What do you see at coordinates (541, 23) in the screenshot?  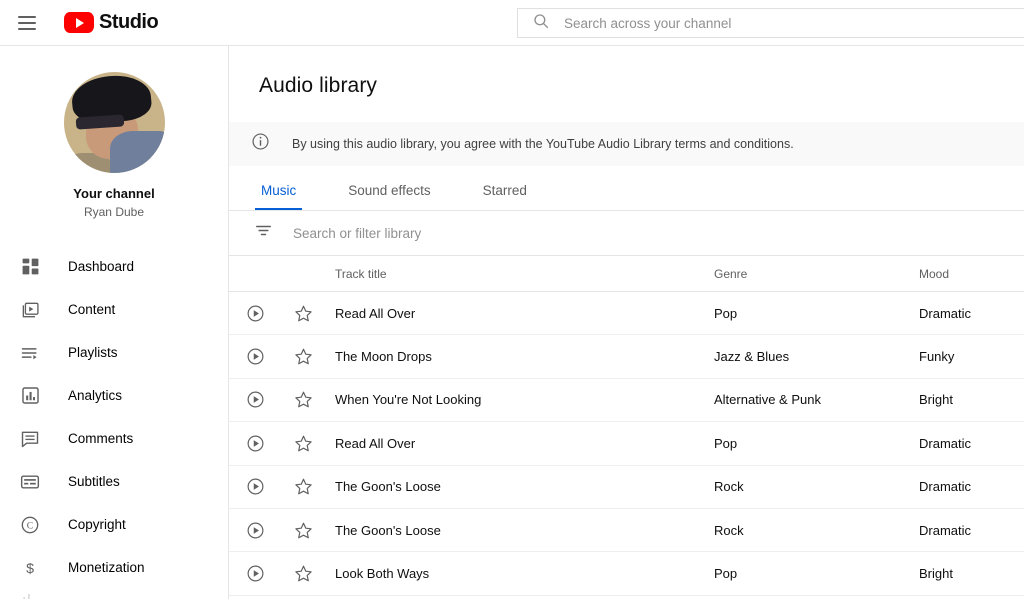 I see `search-icon` at bounding box center [541, 23].